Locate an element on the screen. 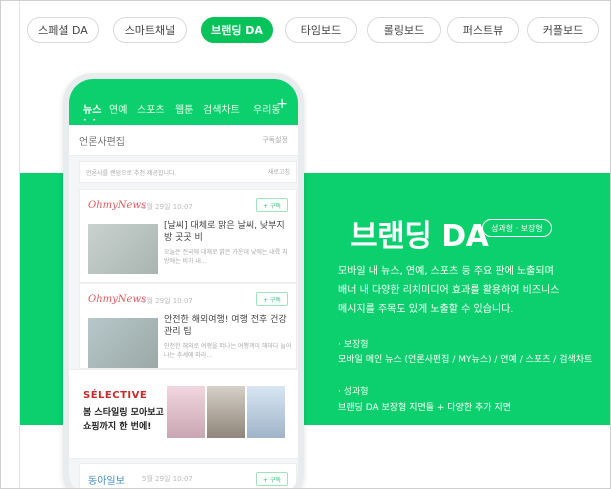 The width and height of the screenshot is (611, 489). ad-copy: 봄 스타일링 모아보고 쇼핑까지 한 번에! is located at coordinates (123, 420).